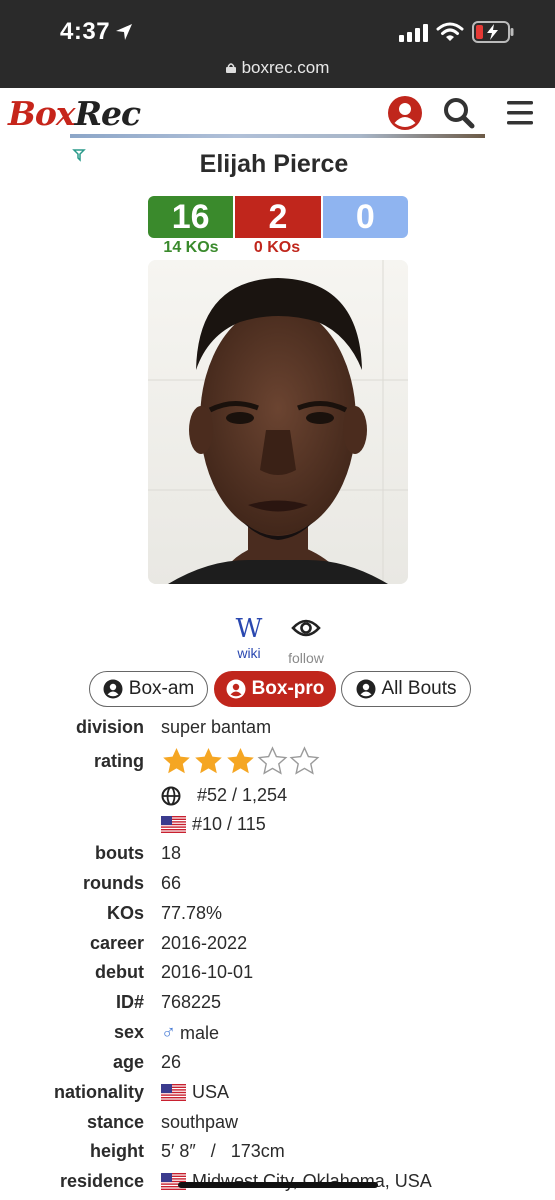  What do you see at coordinates (277, 975) in the screenshot?
I see `row-debut: debut 2016-10-01` at bounding box center [277, 975].